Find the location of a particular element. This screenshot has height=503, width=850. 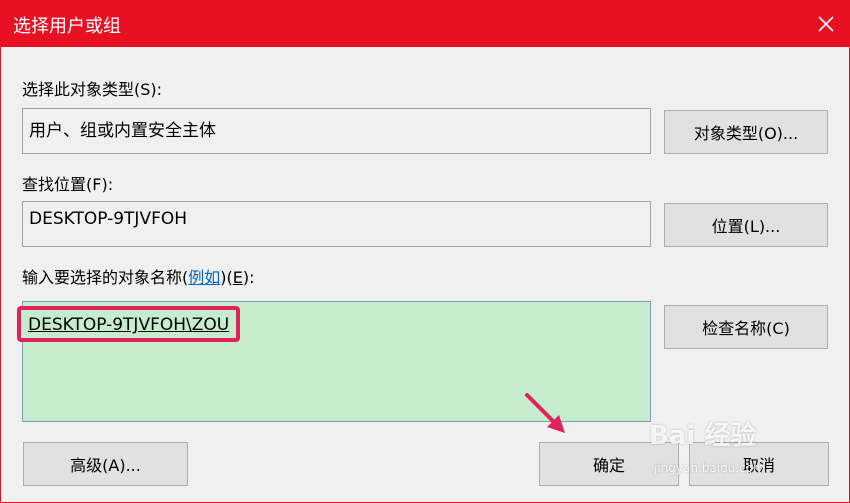

check-names-button: 检查名称(C) is located at coordinates (746, 327).